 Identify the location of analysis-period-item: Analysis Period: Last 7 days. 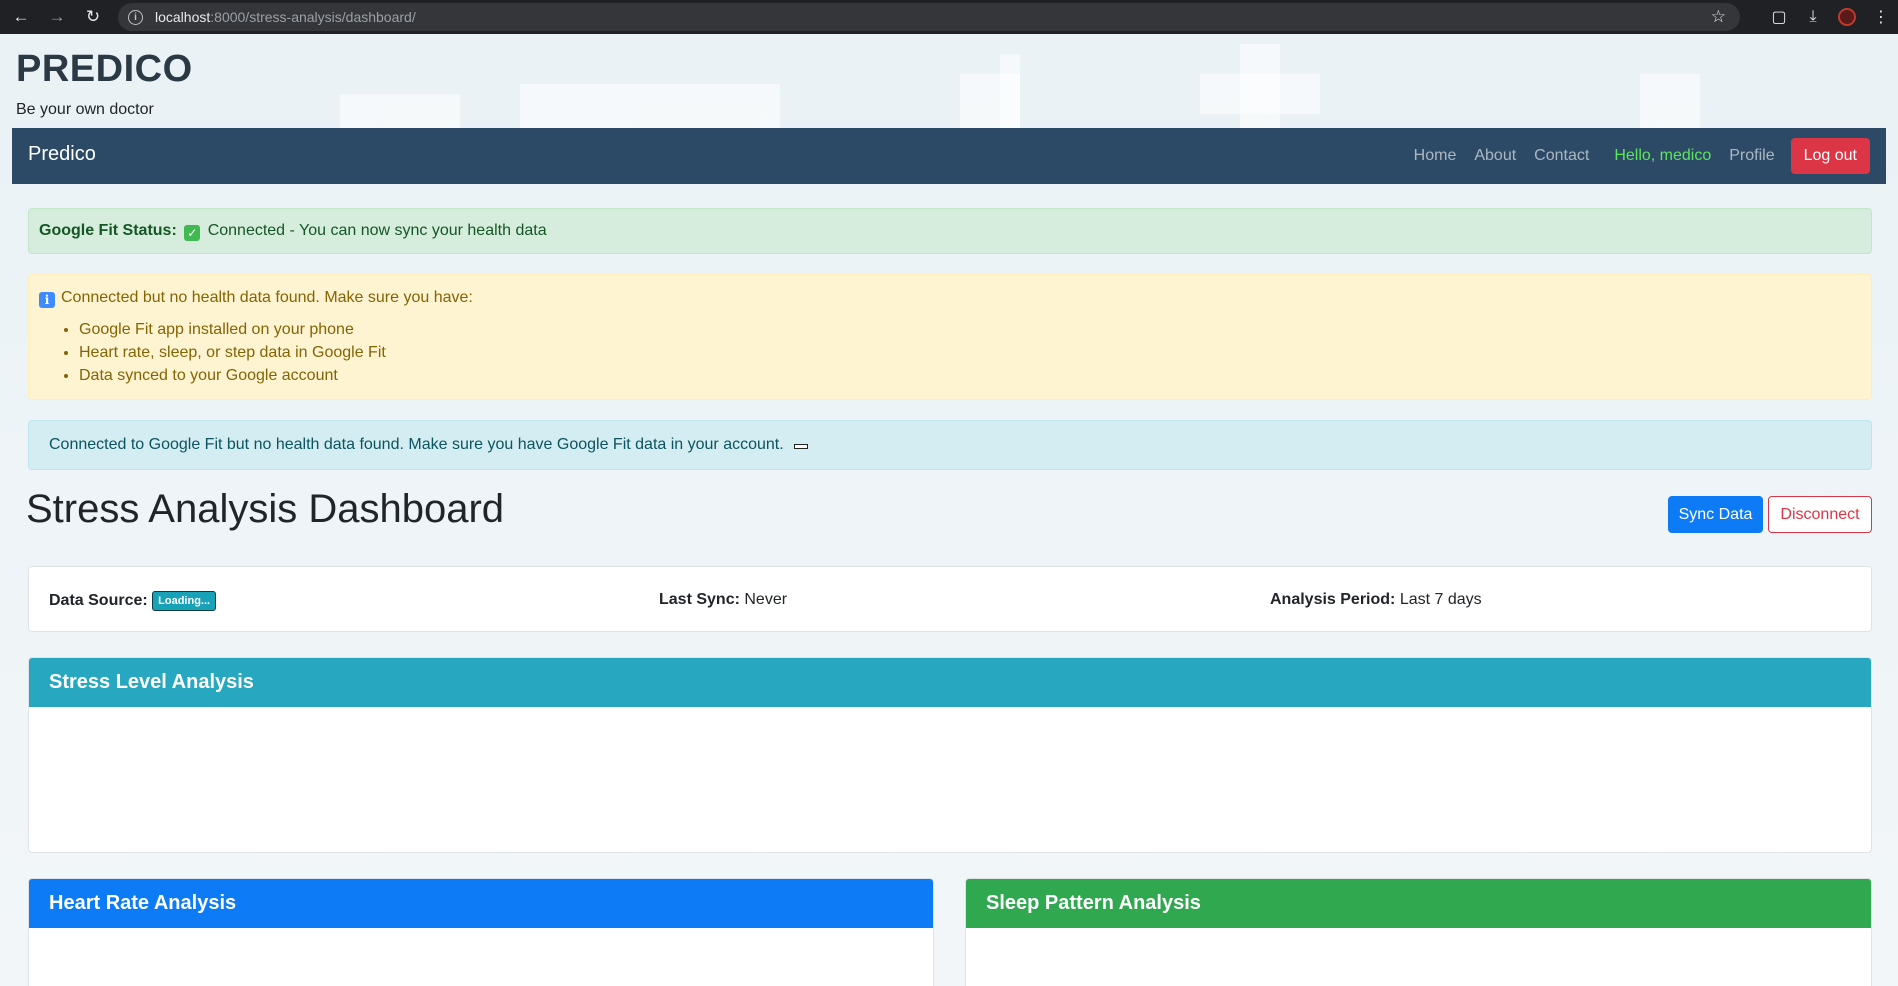
(1376, 600).